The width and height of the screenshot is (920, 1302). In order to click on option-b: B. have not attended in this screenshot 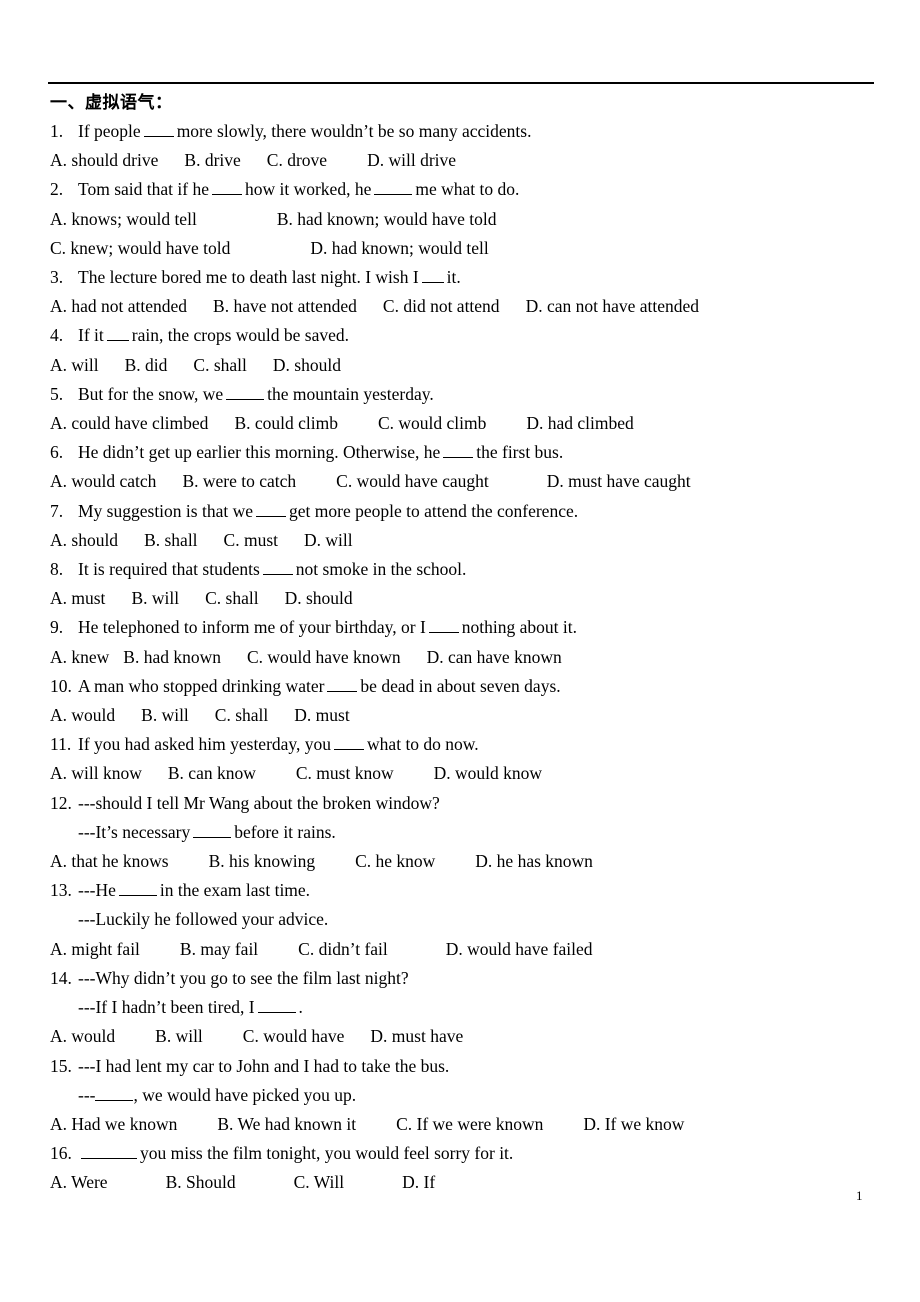, I will do `click(285, 306)`.